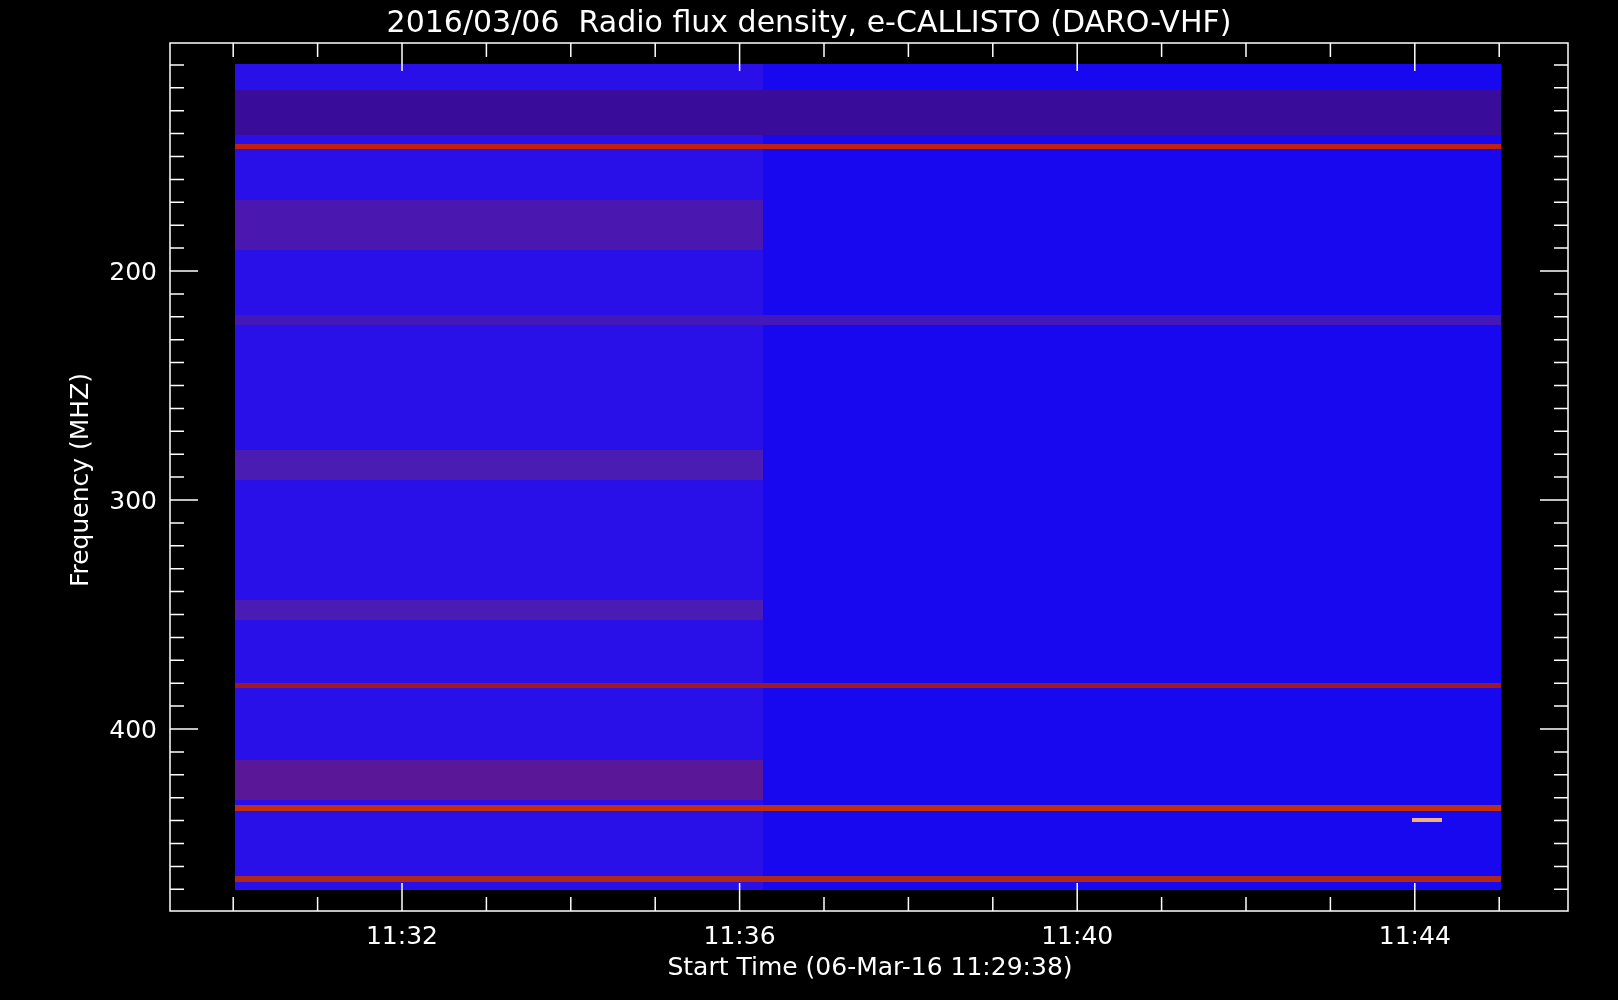  Describe the element at coordinates (809, 21) in the screenshot. I see `chart-title: 2016/03/06 Radio flux density, e-CALLISTO (DARO-VHF)` at that location.